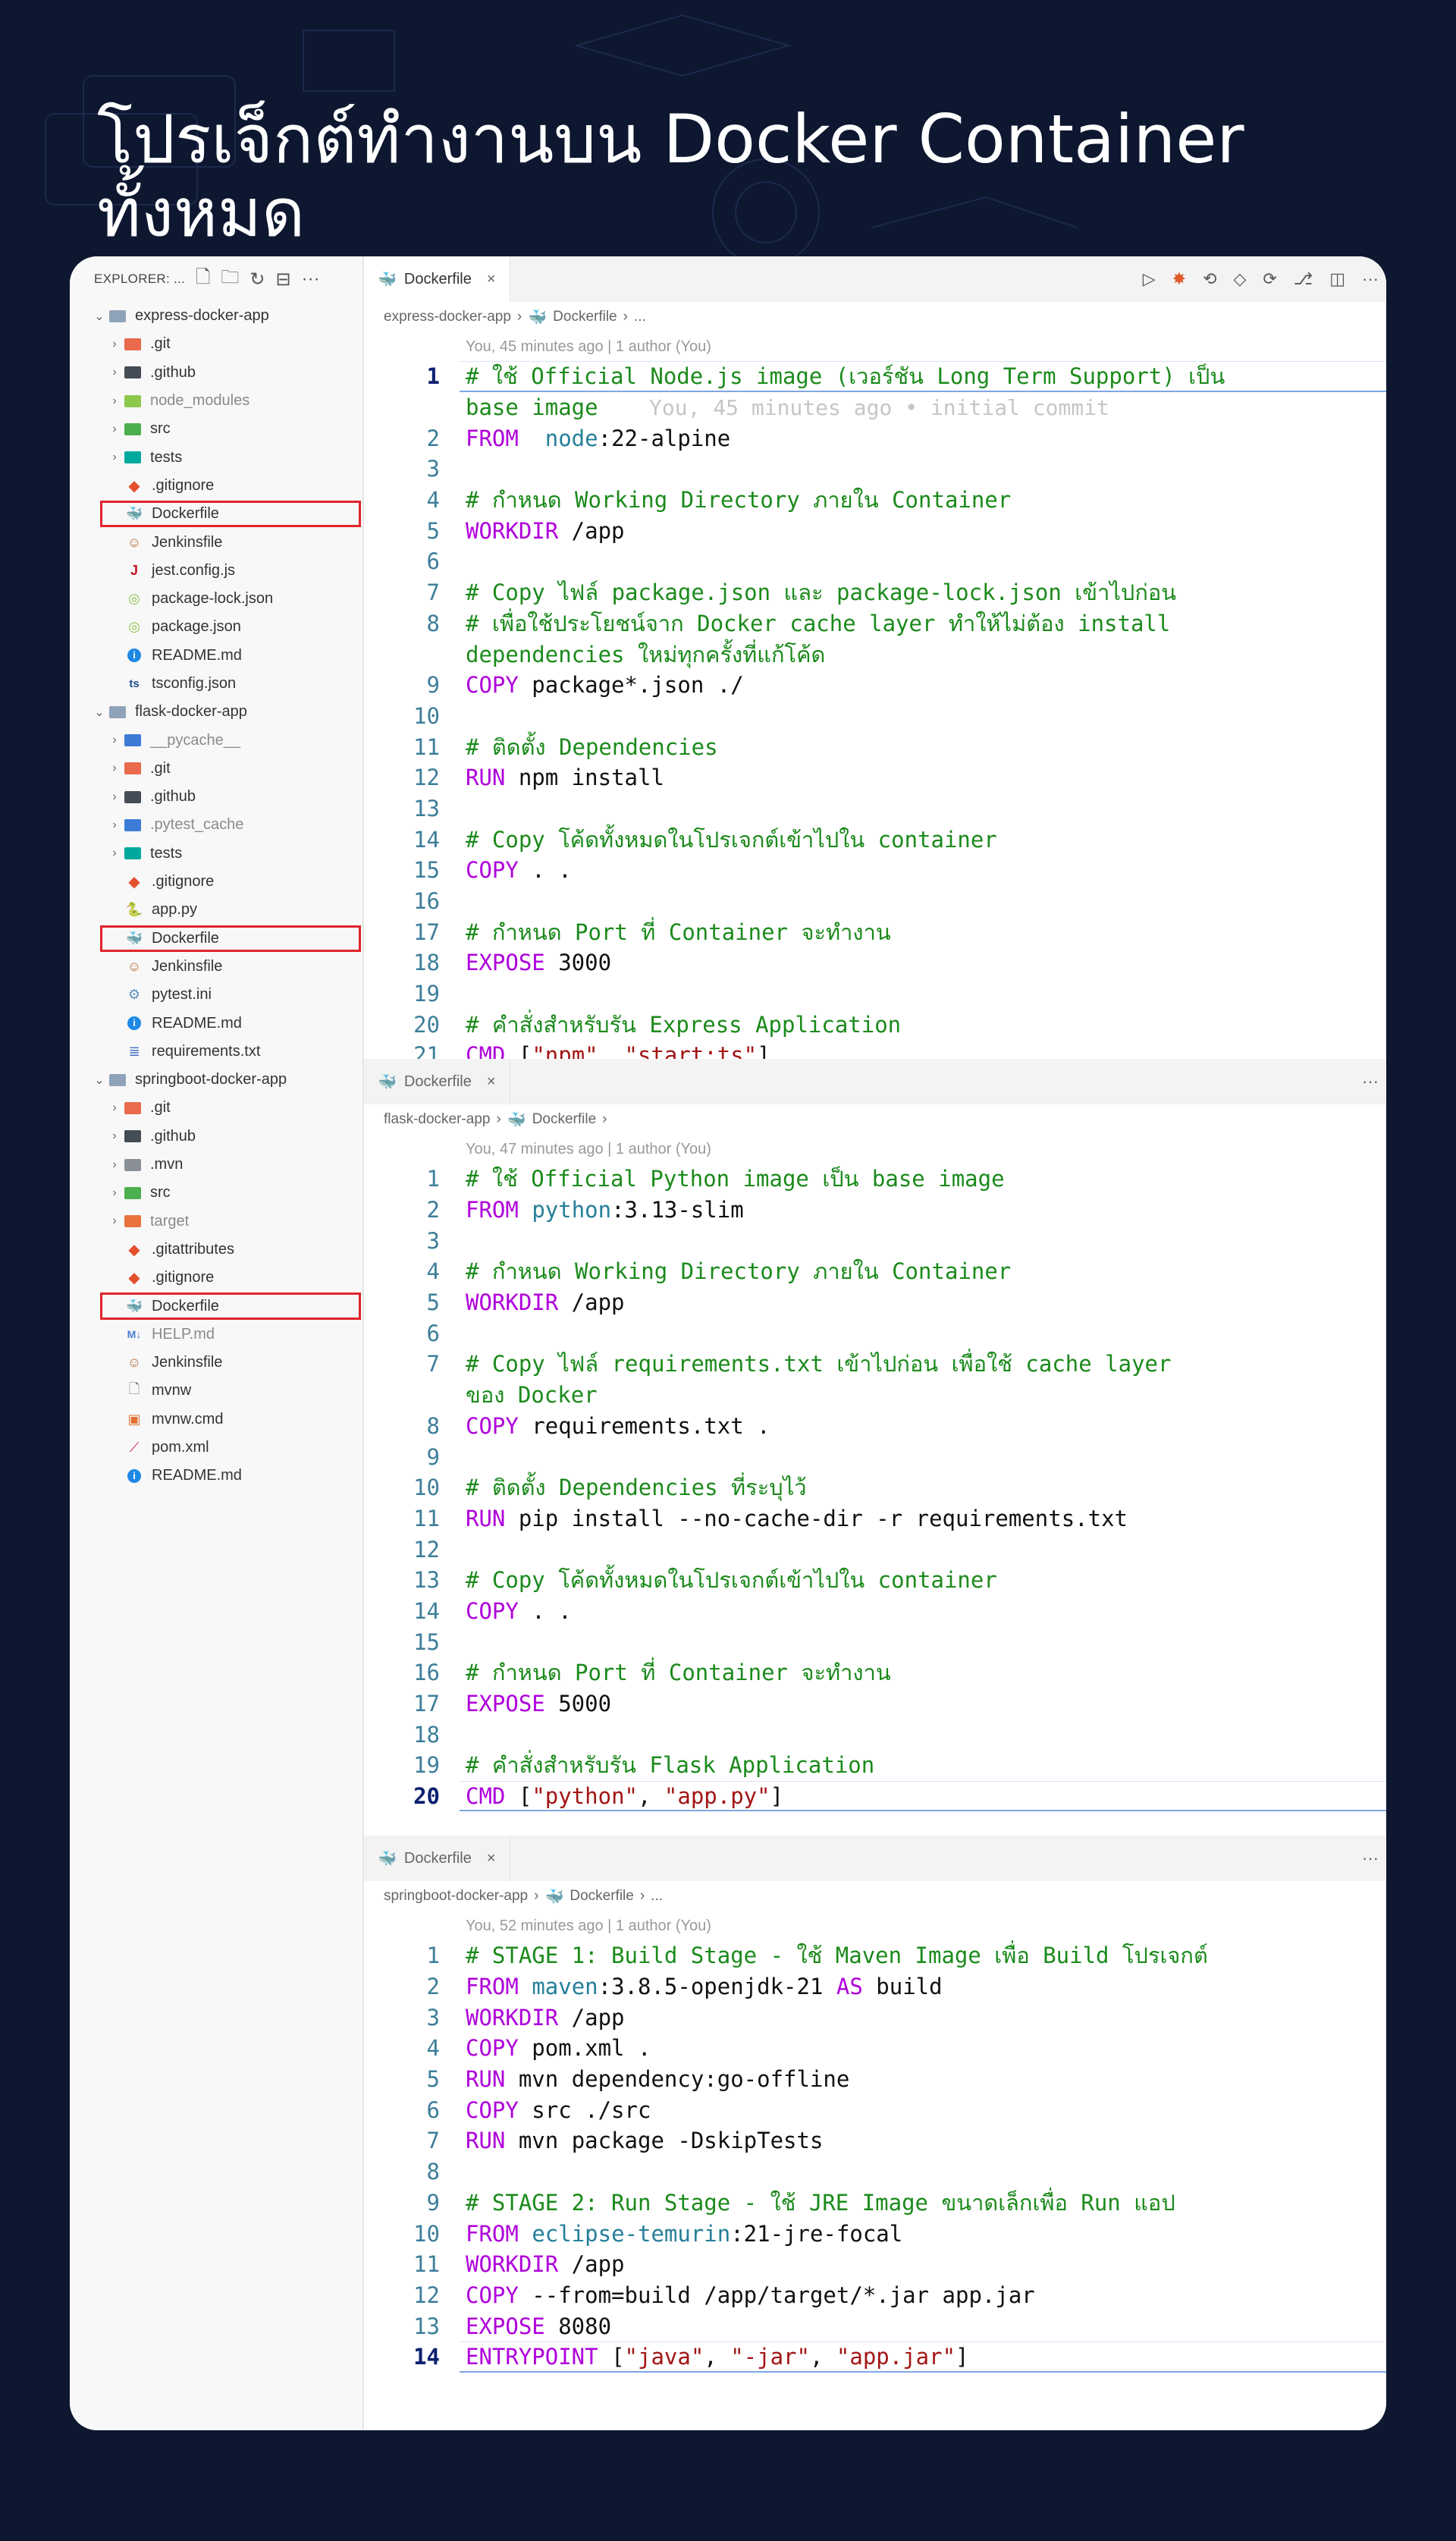 Image resolution: width=1456 pixels, height=2541 pixels. Describe the element at coordinates (875, 2234) in the screenshot. I see `code-line: 10 FROM eclipse-temurin:21-jre-focal` at that location.